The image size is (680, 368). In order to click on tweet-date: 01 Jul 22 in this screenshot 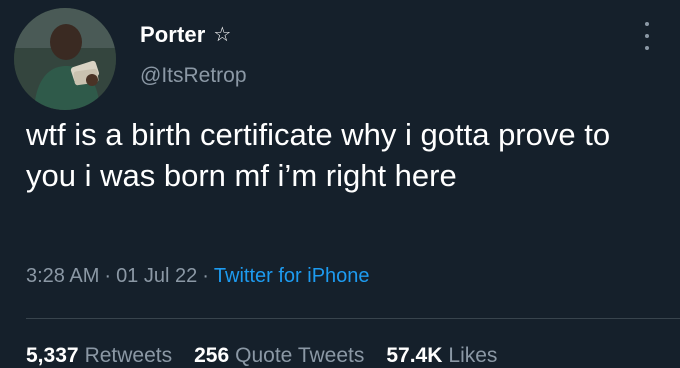, I will do `click(156, 276)`.